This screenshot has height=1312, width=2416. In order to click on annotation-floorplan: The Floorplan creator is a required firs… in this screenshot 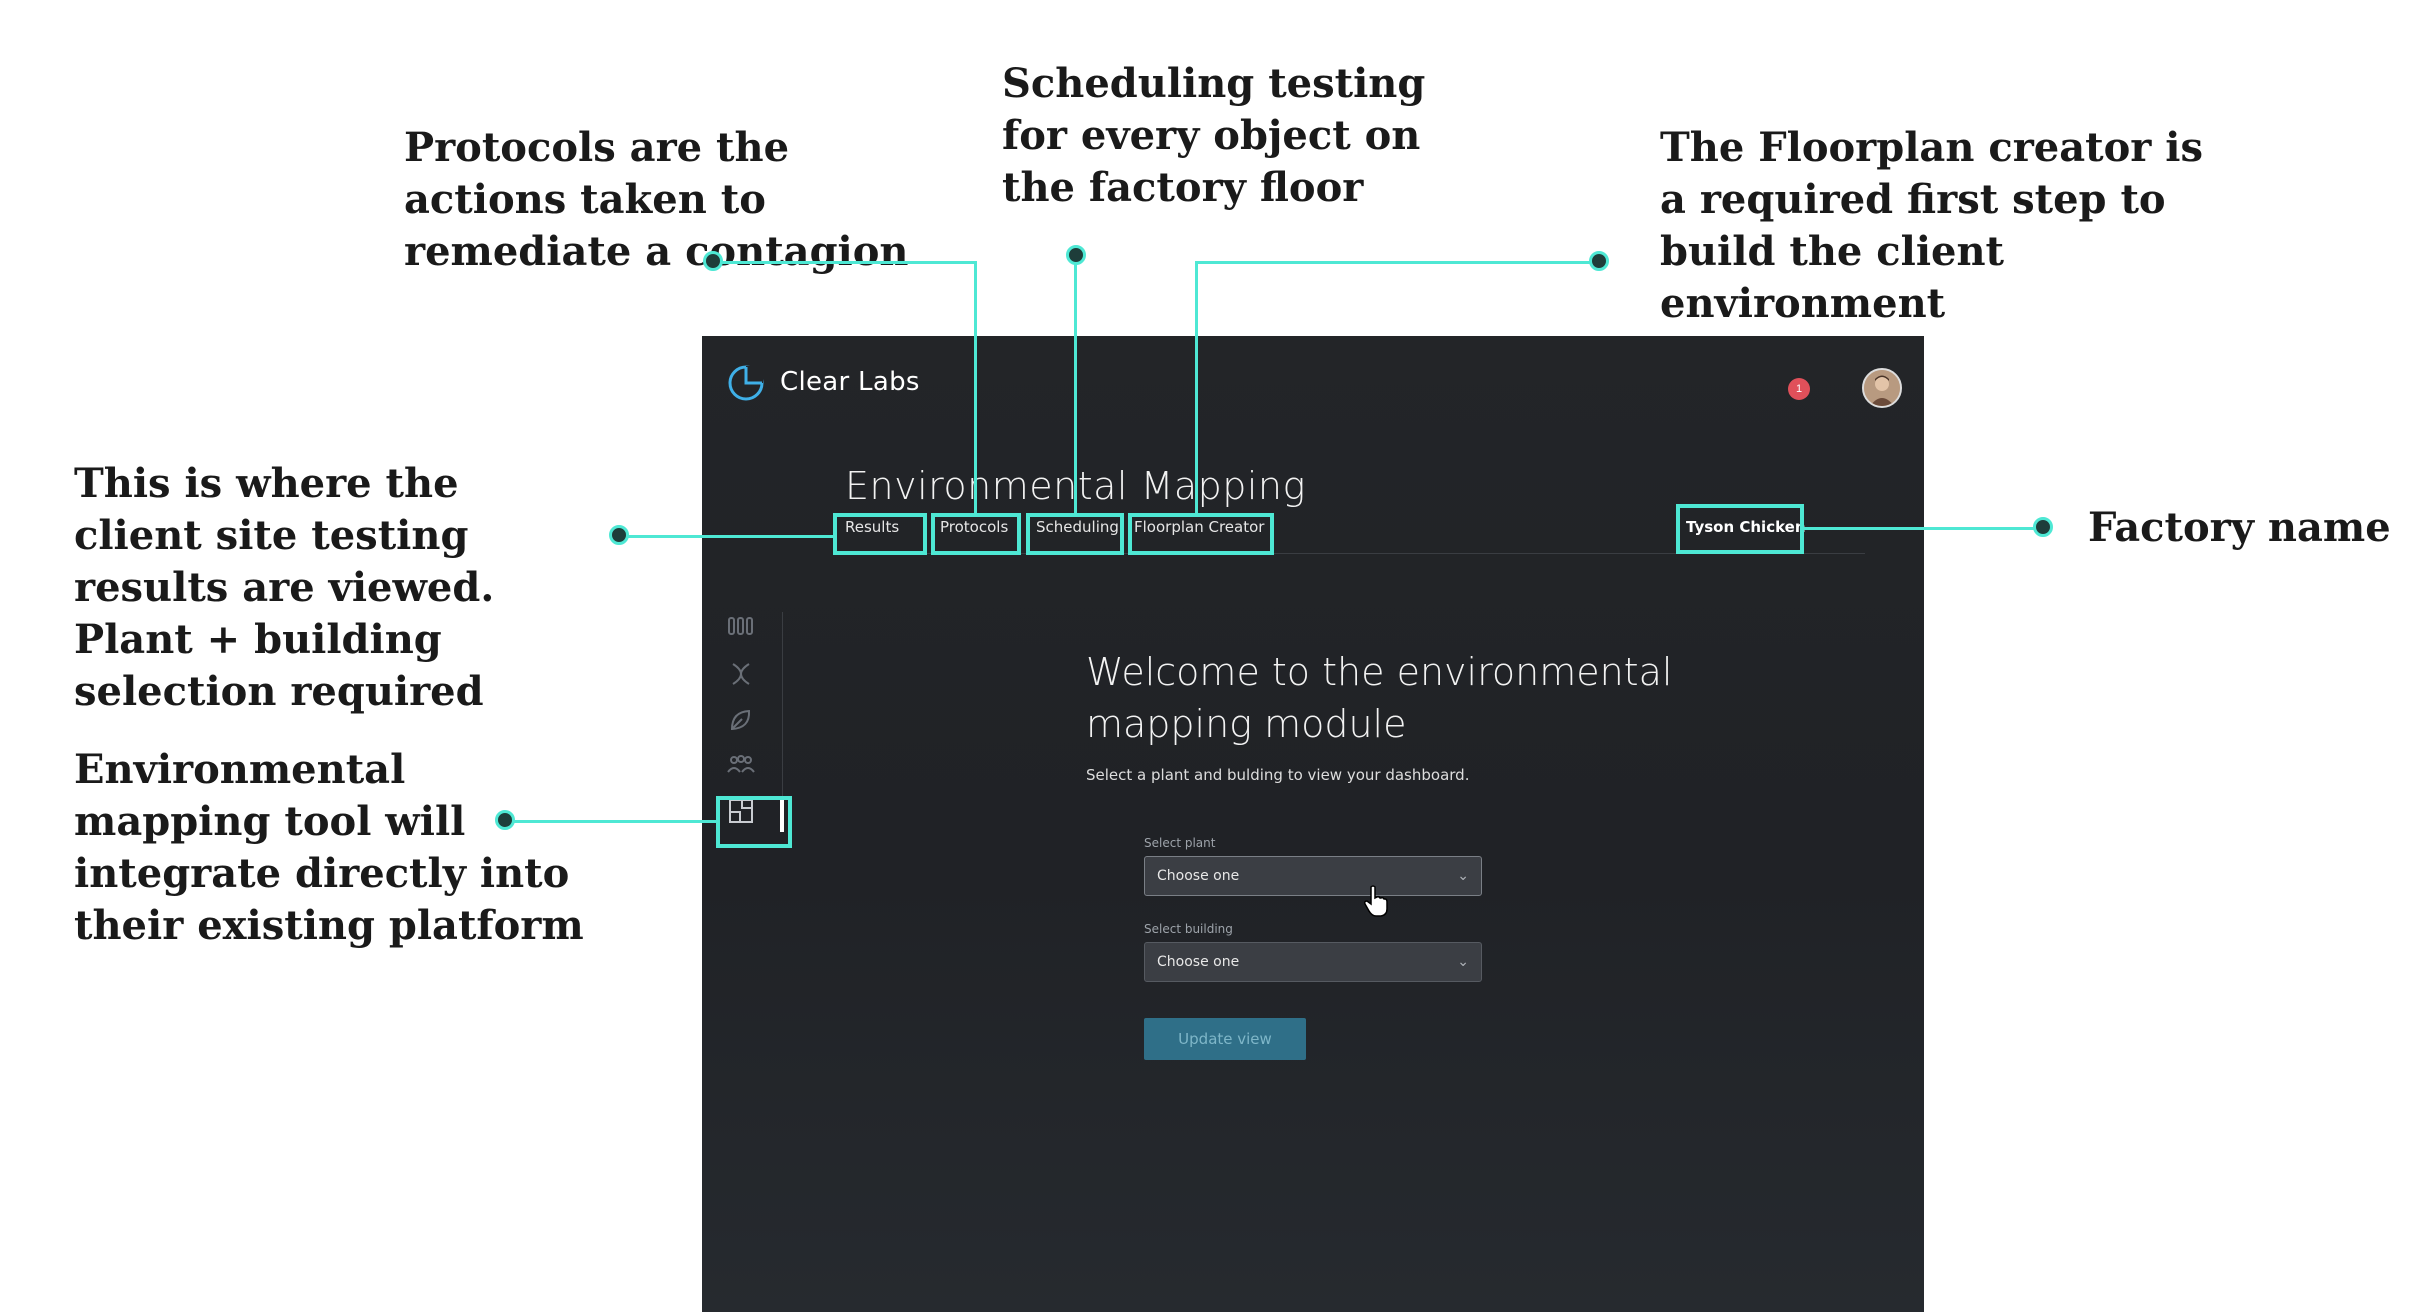, I will do `click(1932, 225)`.